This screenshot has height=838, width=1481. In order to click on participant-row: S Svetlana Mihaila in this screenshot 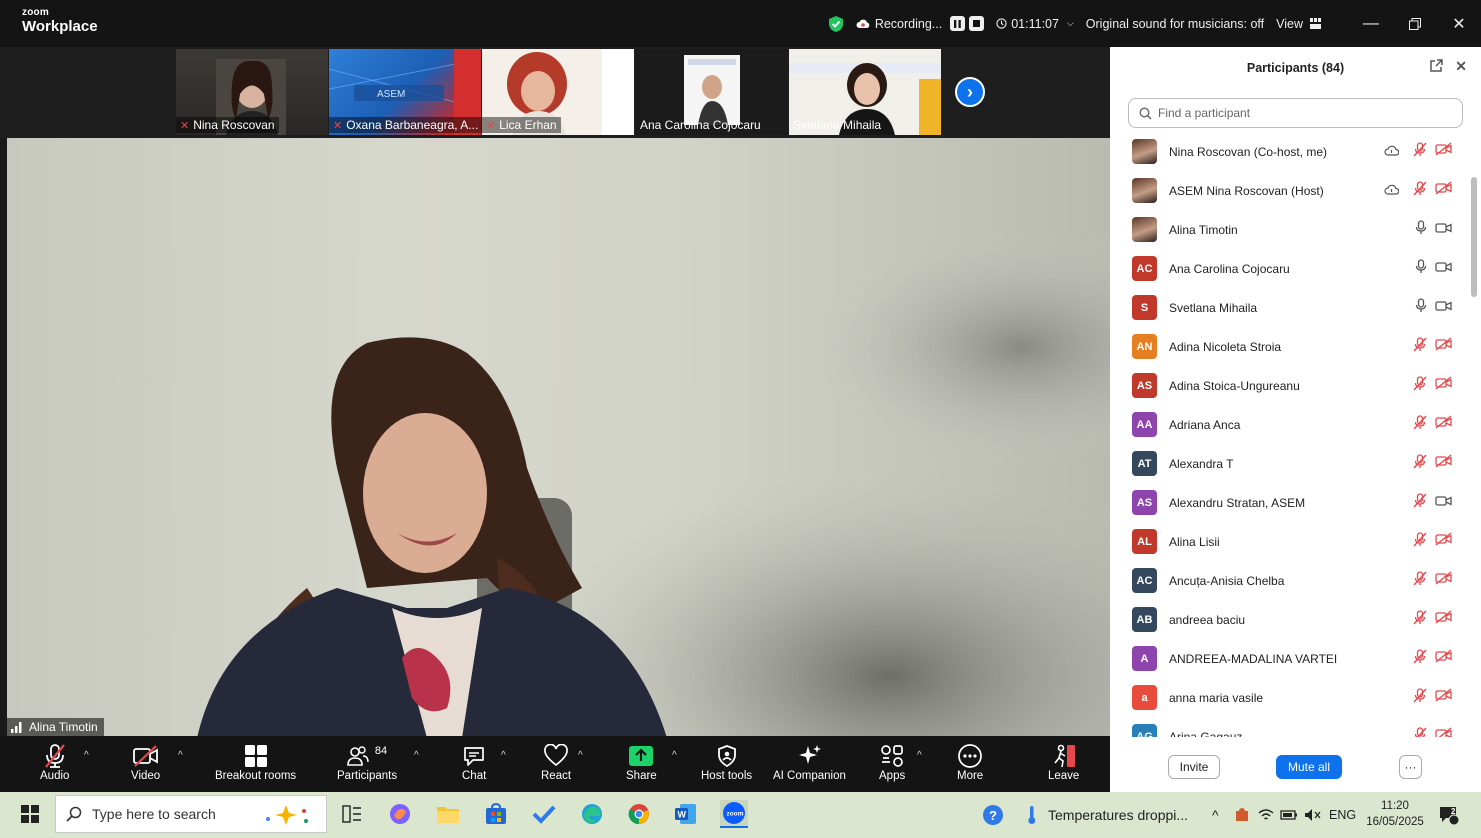, I will do `click(1290, 307)`.